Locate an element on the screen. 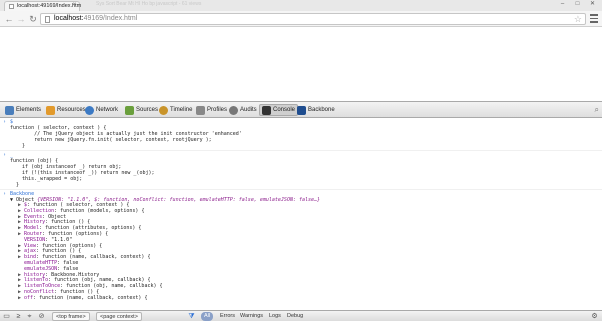 The width and height of the screenshot is (602, 321). filter-warnings: Warnings is located at coordinates (251, 316).